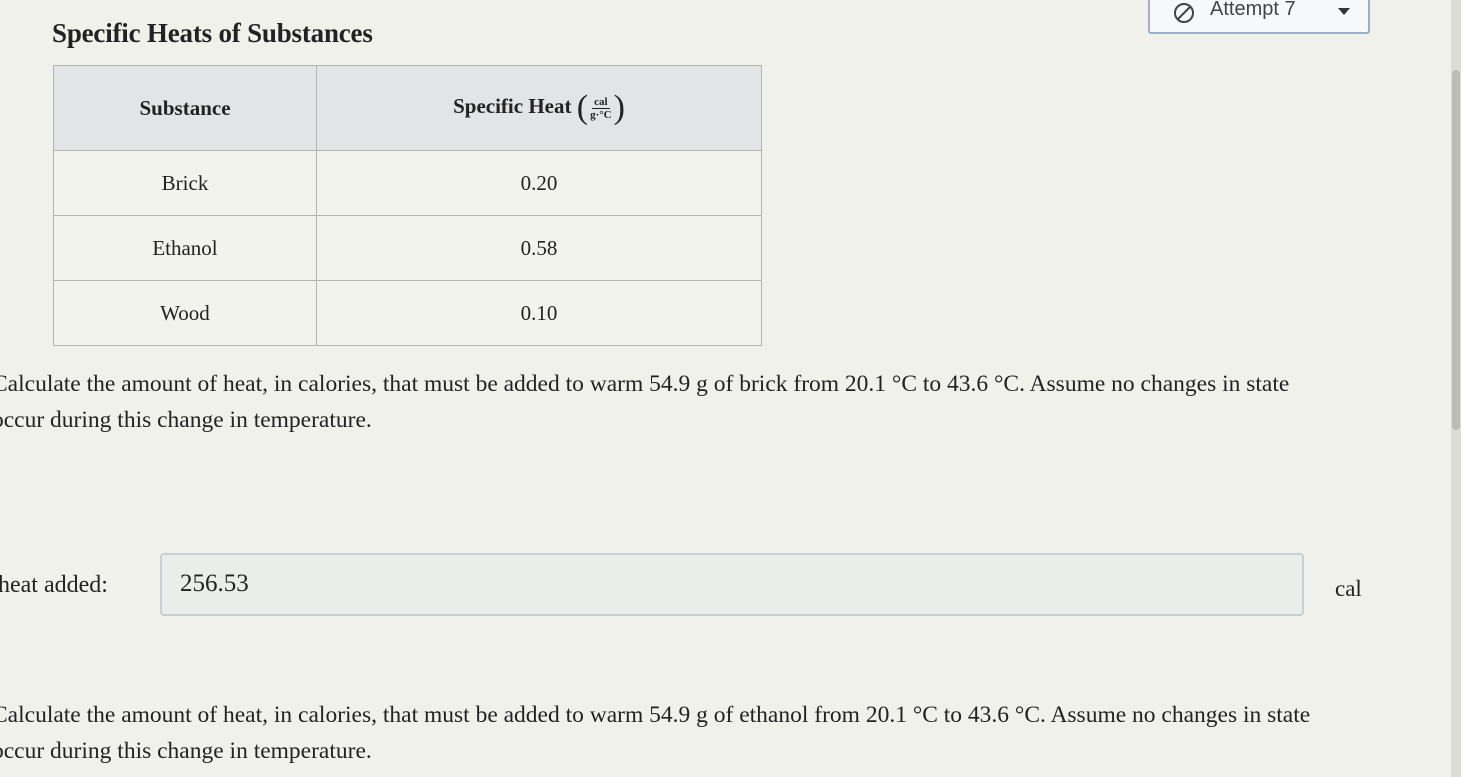  I want to click on heat-added-input: 256.53, so click(732, 584).